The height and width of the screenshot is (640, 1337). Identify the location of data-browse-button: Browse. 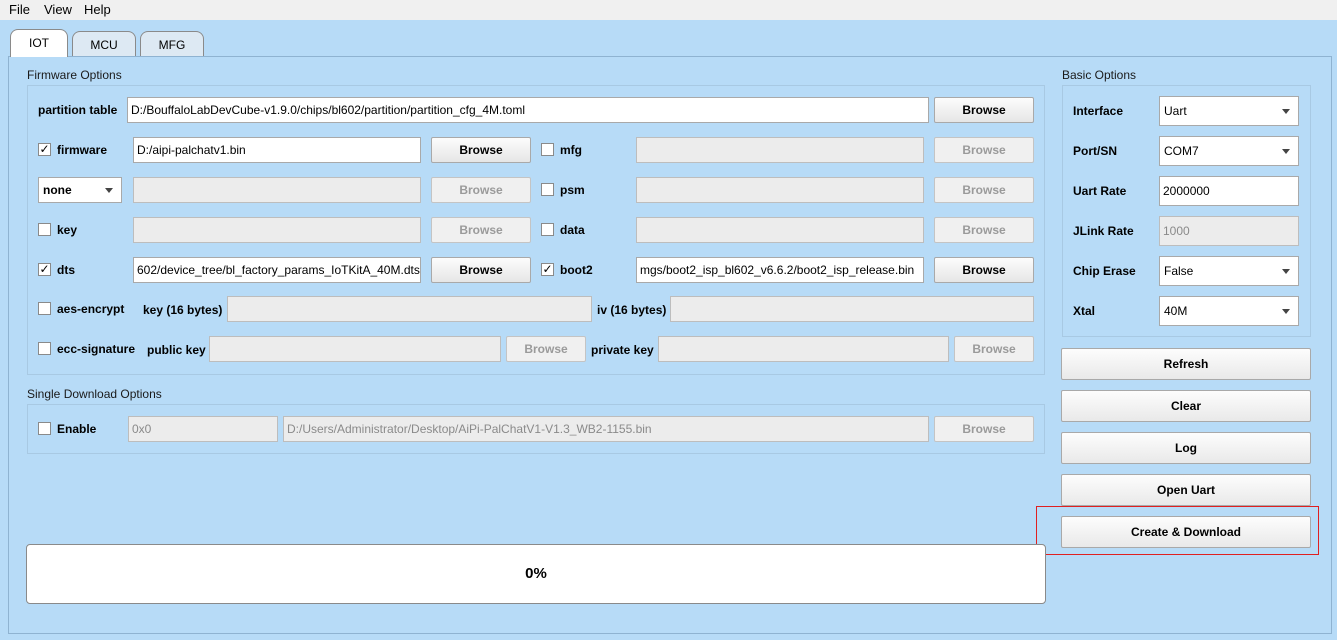
(984, 230).